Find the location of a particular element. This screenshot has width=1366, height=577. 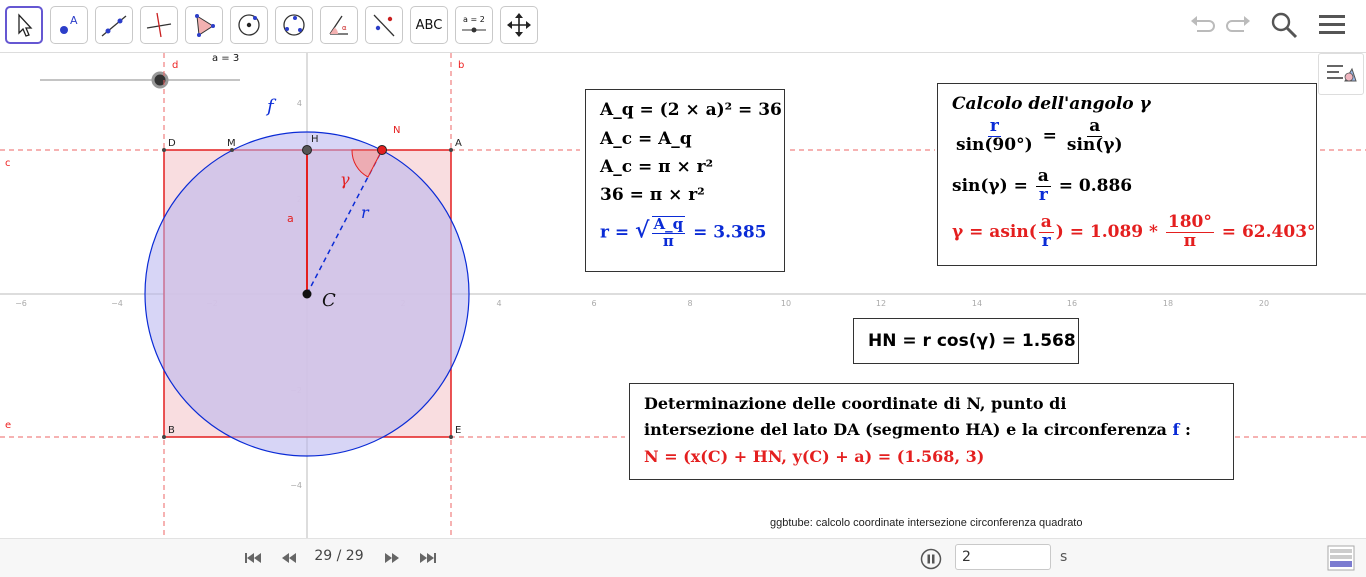

point-label-A: A is located at coordinates (458, 143).